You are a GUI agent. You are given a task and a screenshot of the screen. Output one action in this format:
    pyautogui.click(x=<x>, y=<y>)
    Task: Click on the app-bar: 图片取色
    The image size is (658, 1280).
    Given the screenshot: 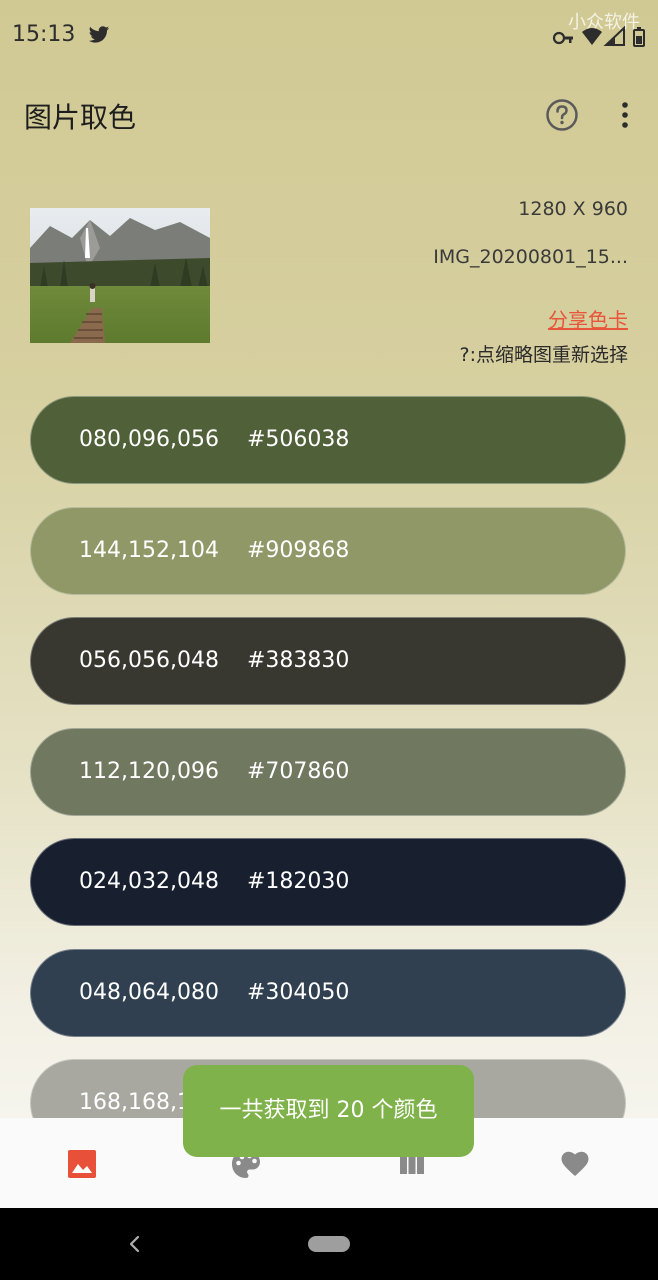 What is the action you would take?
    pyautogui.click(x=329, y=115)
    